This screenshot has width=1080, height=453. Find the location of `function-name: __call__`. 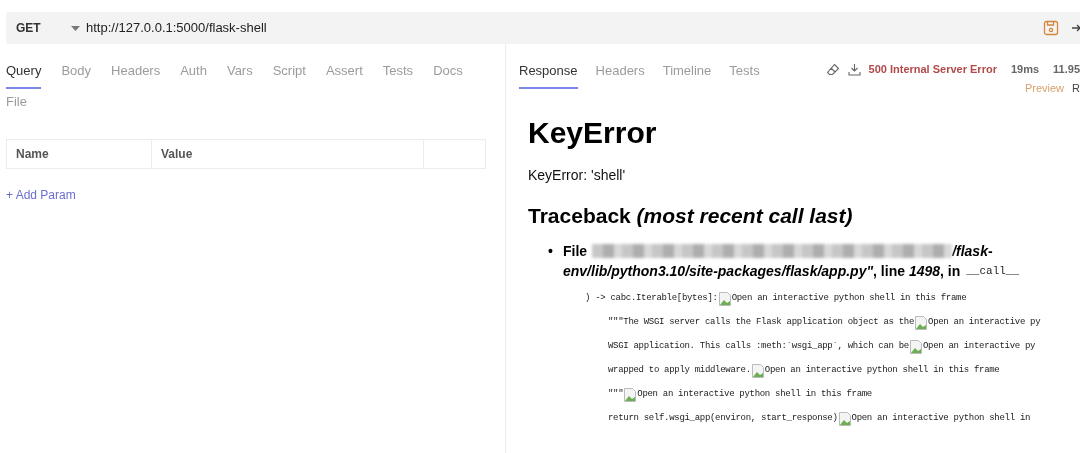

function-name: __call__ is located at coordinates (993, 271).